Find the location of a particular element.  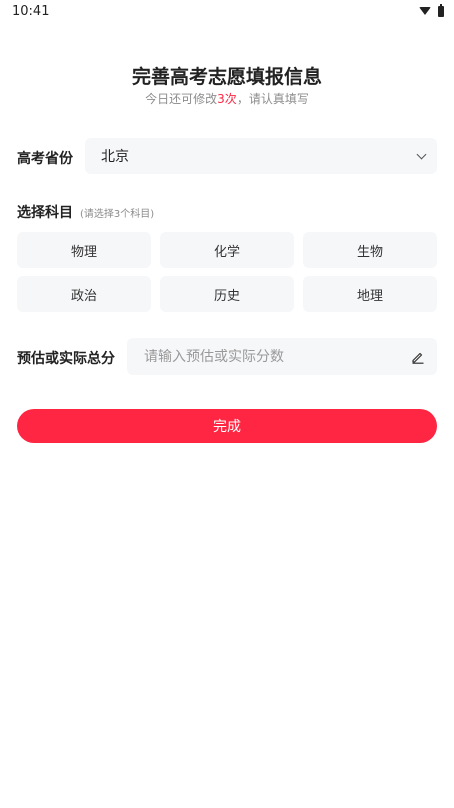

subtitle-suffix: ，请认真填写 is located at coordinates (272, 99).